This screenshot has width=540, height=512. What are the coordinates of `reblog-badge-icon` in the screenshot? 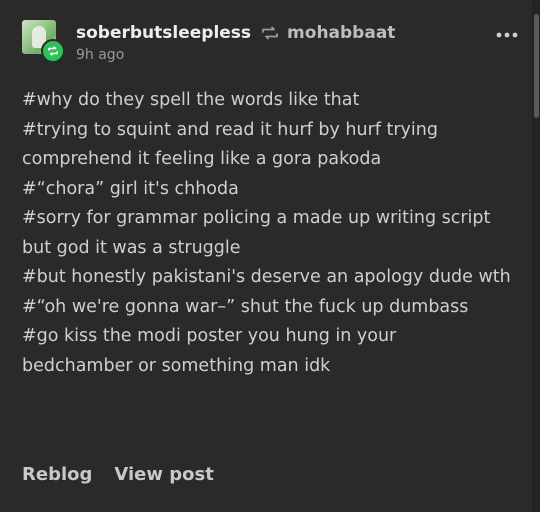 It's located at (53, 51).